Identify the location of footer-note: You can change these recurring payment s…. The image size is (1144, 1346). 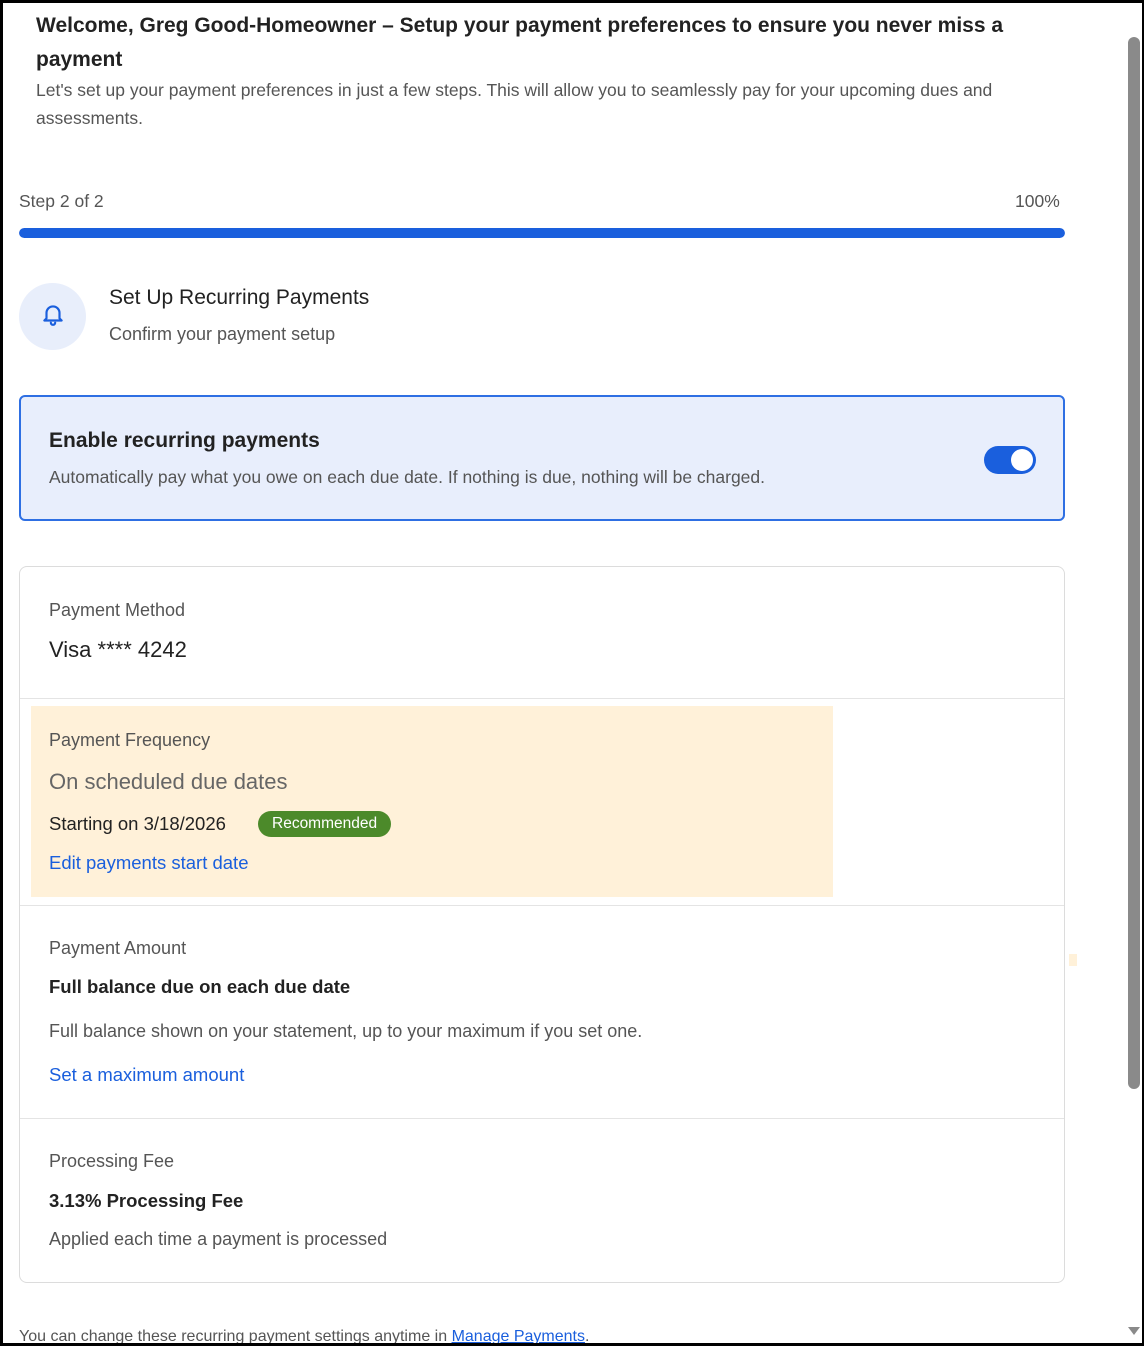
(304, 1336).